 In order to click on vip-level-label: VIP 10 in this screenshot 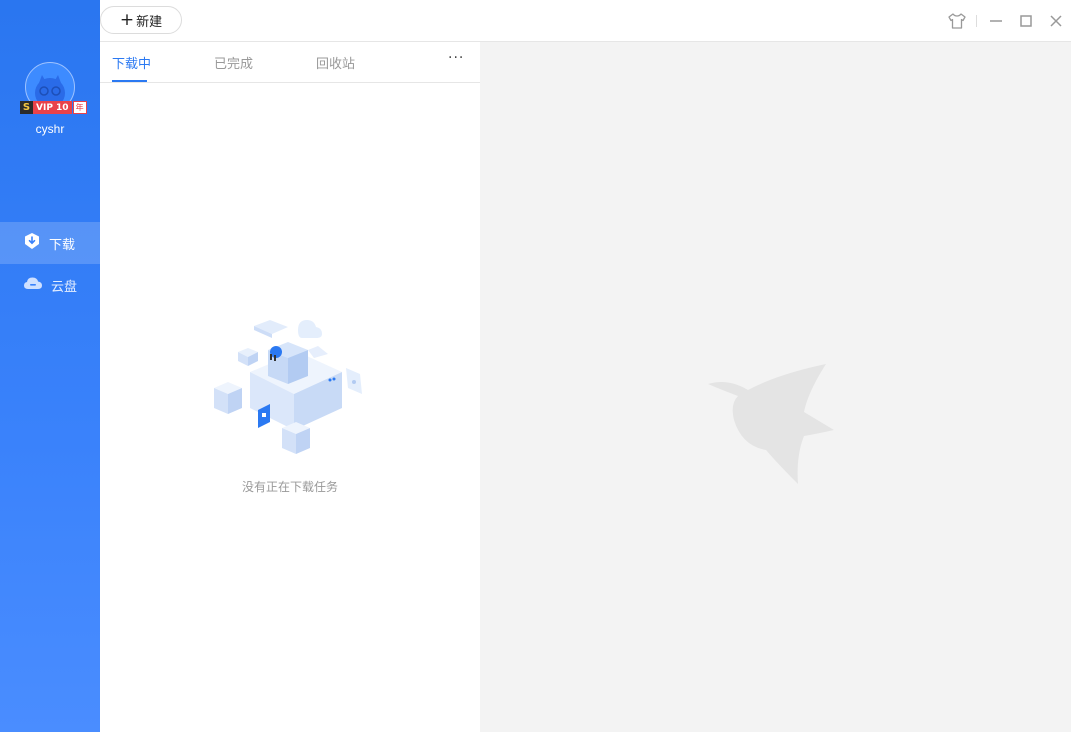, I will do `click(52, 107)`.